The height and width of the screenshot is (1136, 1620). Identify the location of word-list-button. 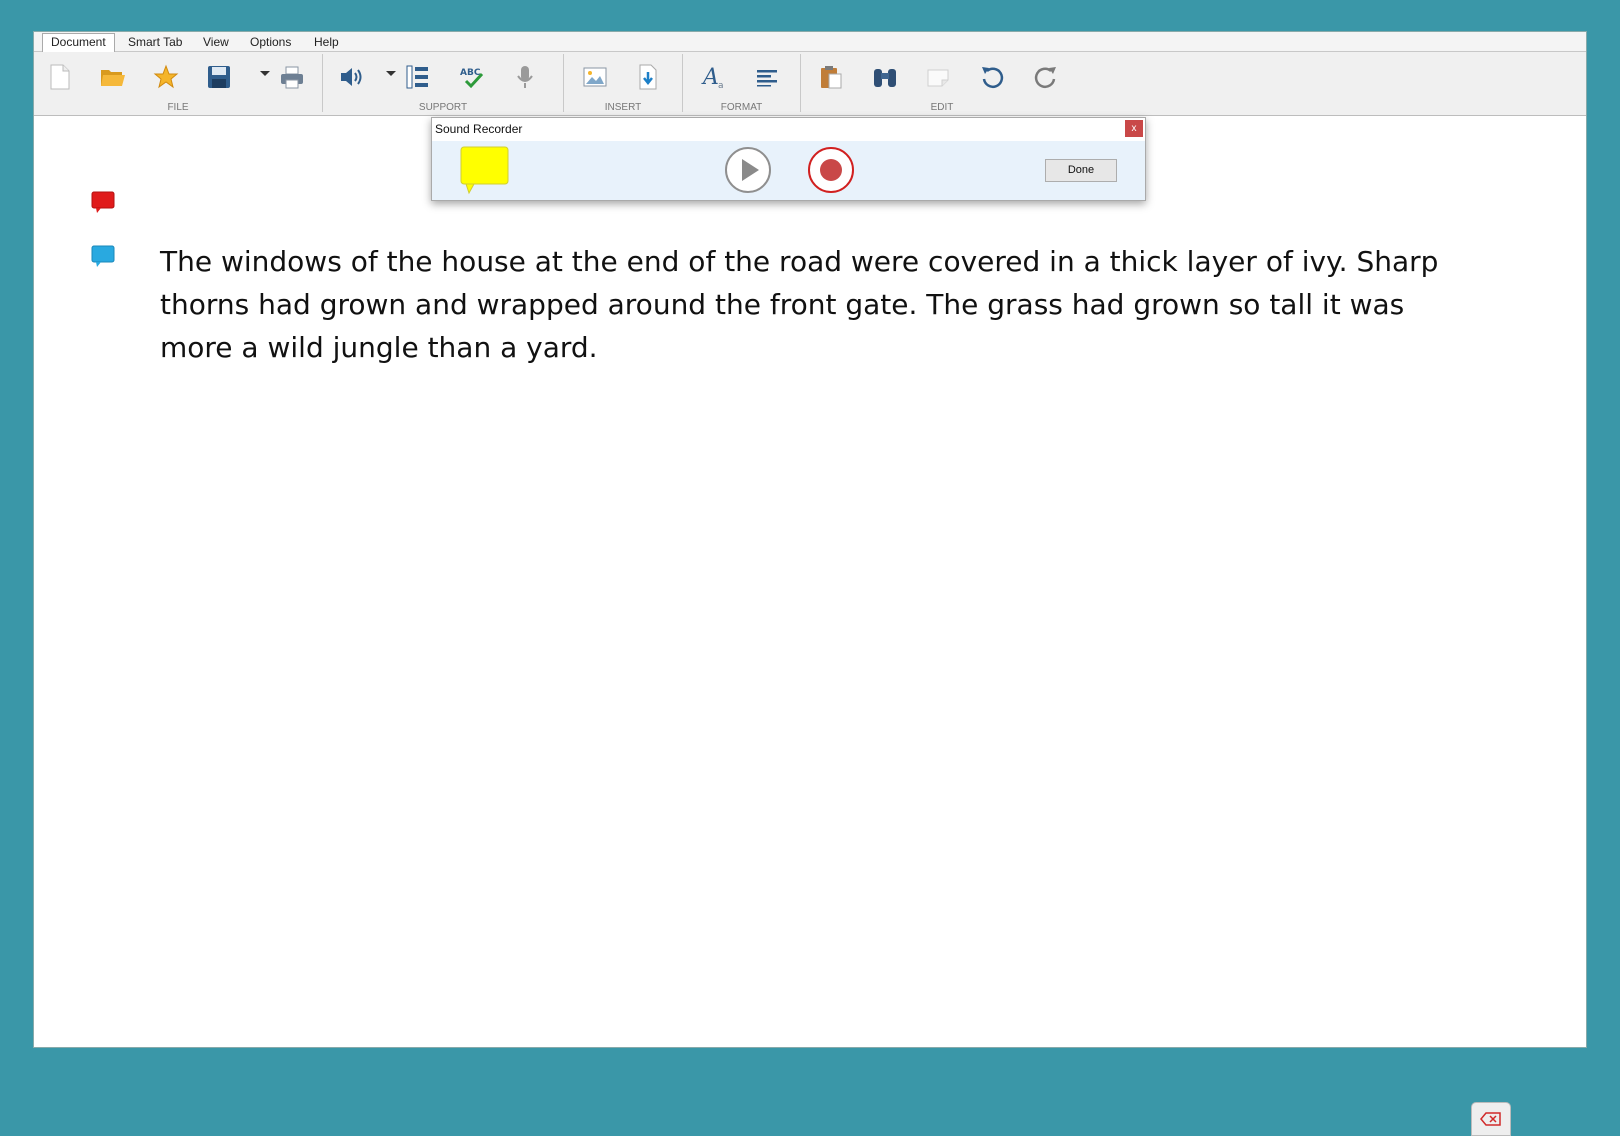
(418, 77).